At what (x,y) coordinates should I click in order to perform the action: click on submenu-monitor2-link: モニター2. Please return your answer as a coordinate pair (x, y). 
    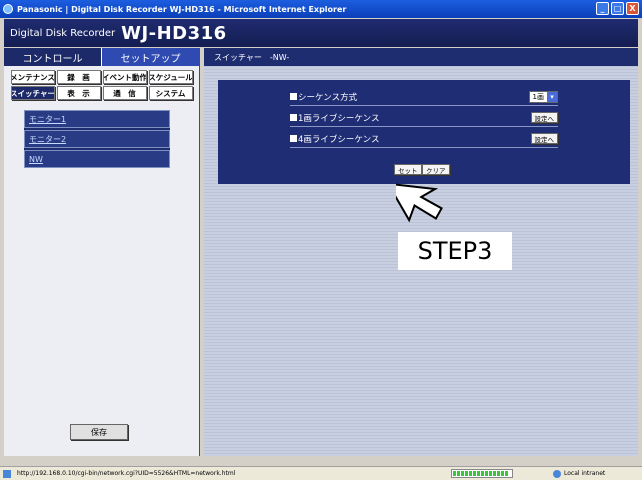
    Looking at the image, I should click on (97, 139).